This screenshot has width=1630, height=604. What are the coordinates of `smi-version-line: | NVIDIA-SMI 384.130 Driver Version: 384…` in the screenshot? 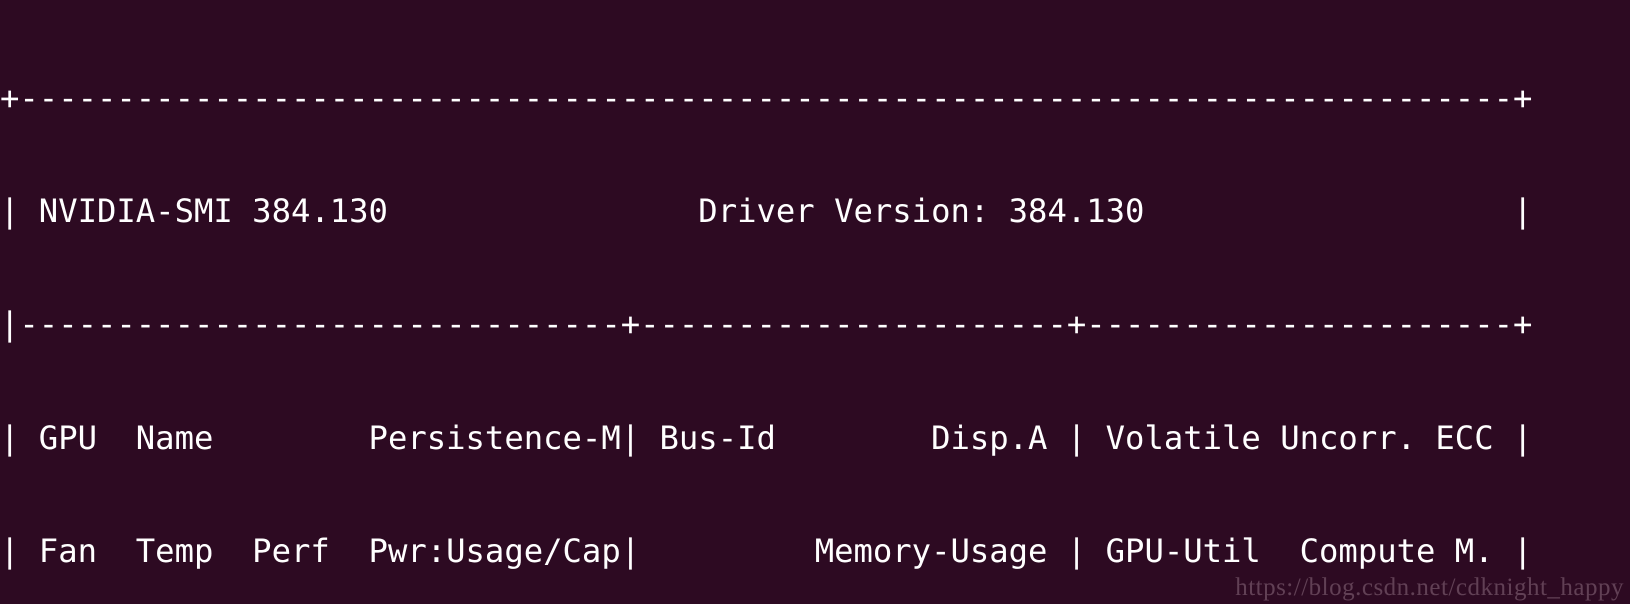 It's located at (766, 210).